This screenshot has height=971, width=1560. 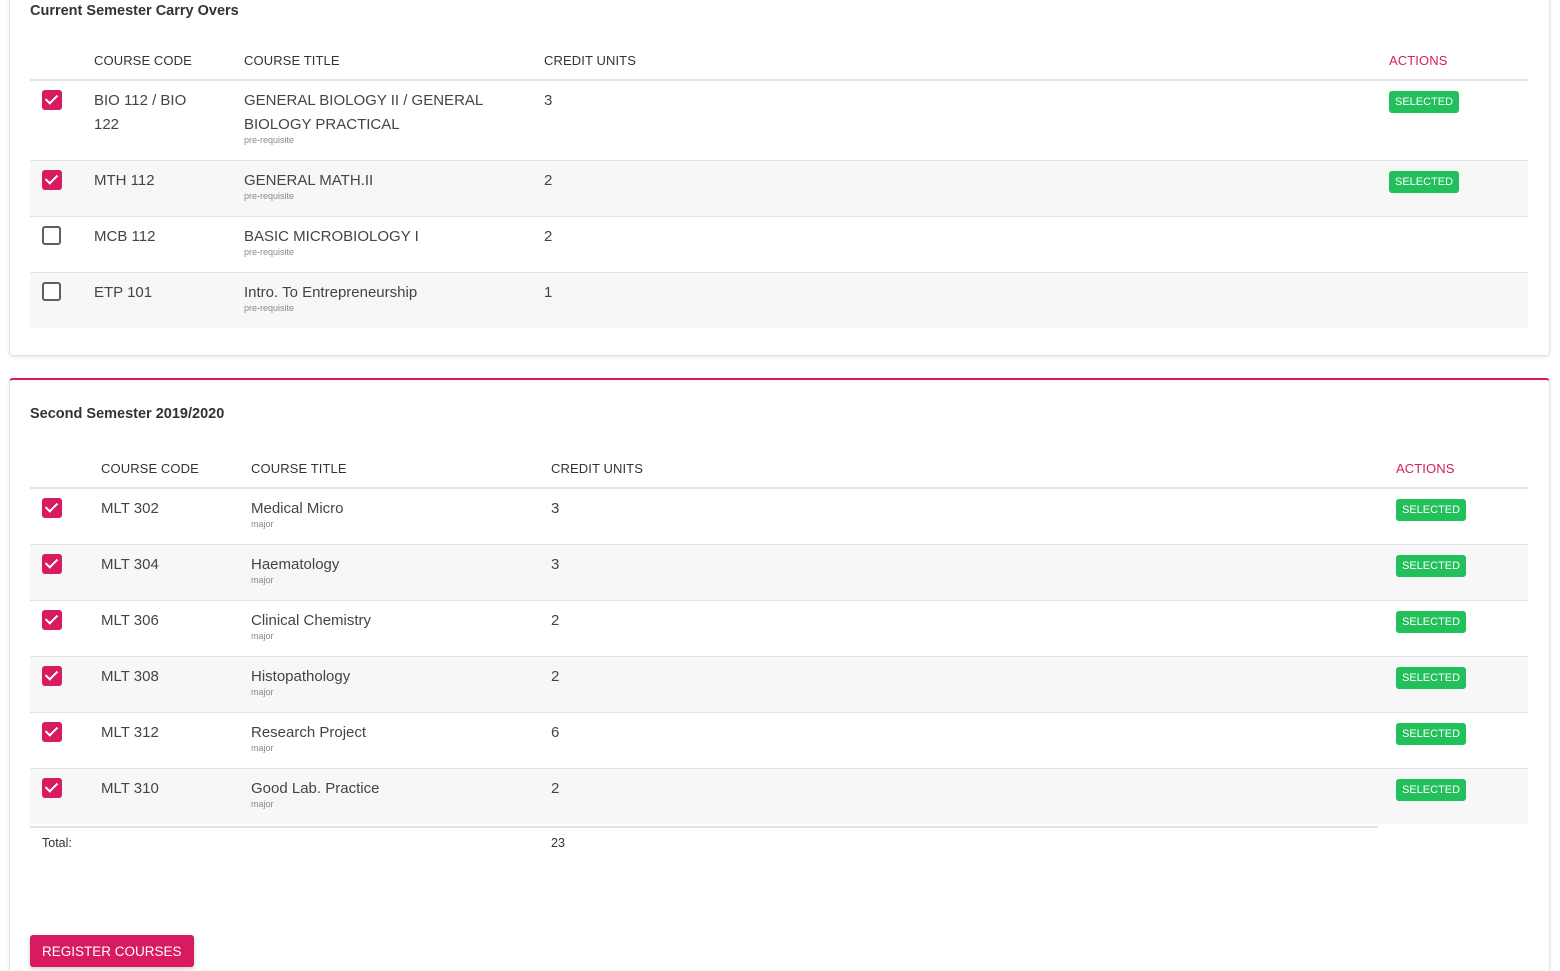 I want to click on course-title: Haematology, so click(x=295, y=564).